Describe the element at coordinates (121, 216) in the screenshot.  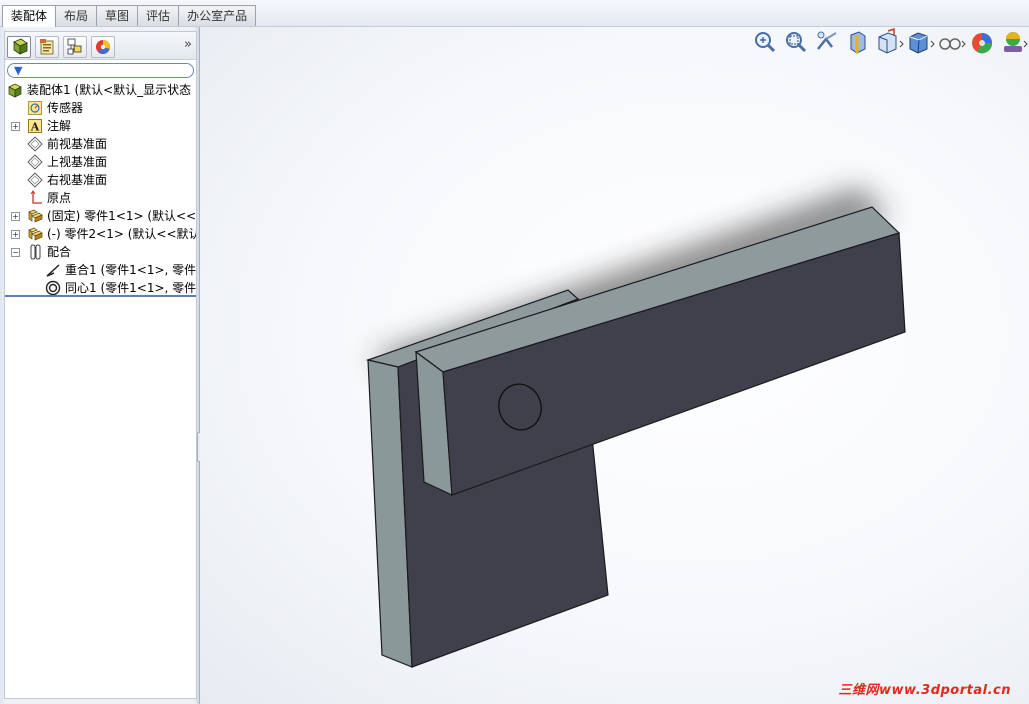
I see `tree-label: (固定) 零件1<1> (默认<<默` at that location.